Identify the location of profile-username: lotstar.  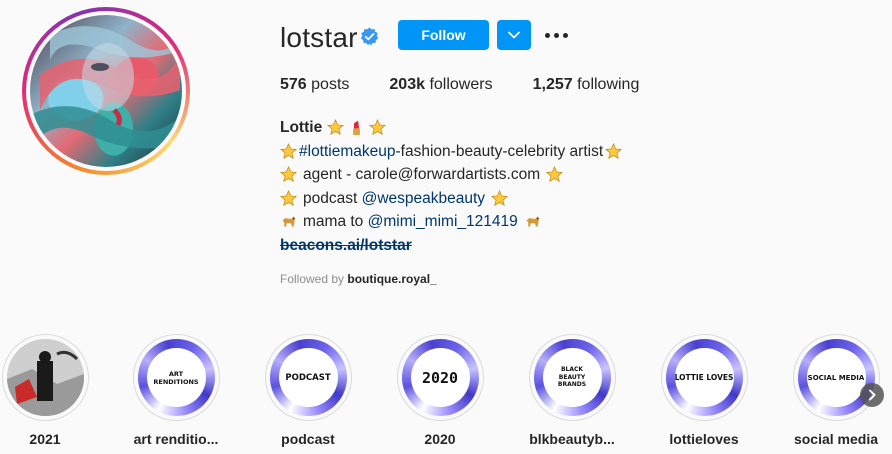
(319, 37).